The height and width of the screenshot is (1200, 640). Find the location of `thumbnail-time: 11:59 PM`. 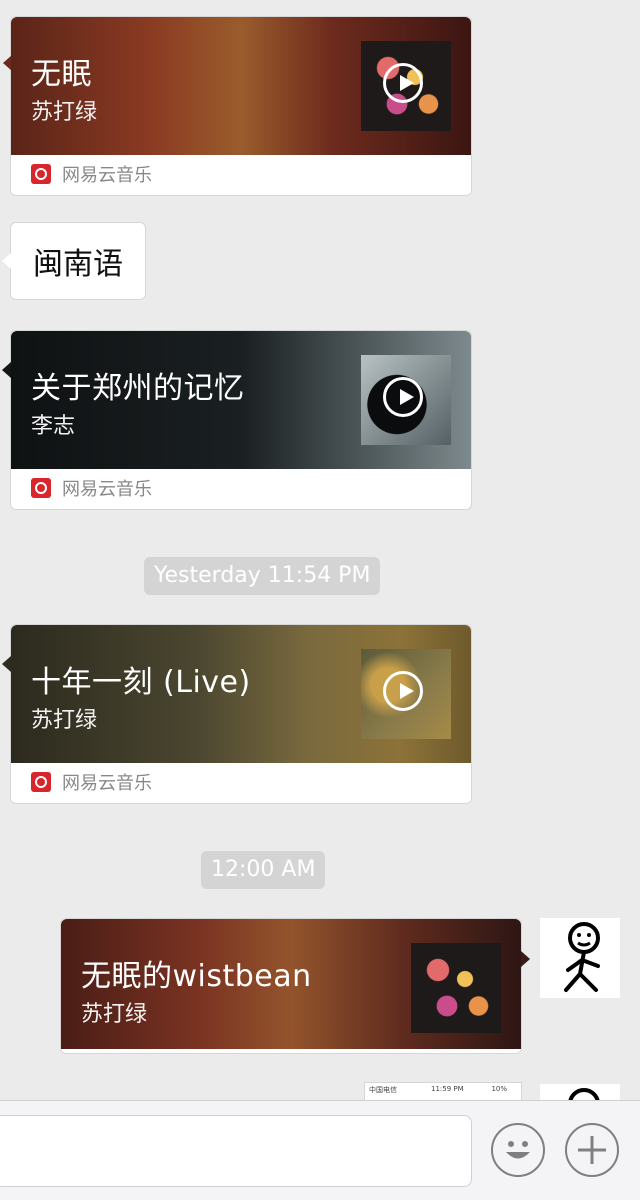

thumbnail-time: 11:59 PM is located at coordinates (447, 1089).